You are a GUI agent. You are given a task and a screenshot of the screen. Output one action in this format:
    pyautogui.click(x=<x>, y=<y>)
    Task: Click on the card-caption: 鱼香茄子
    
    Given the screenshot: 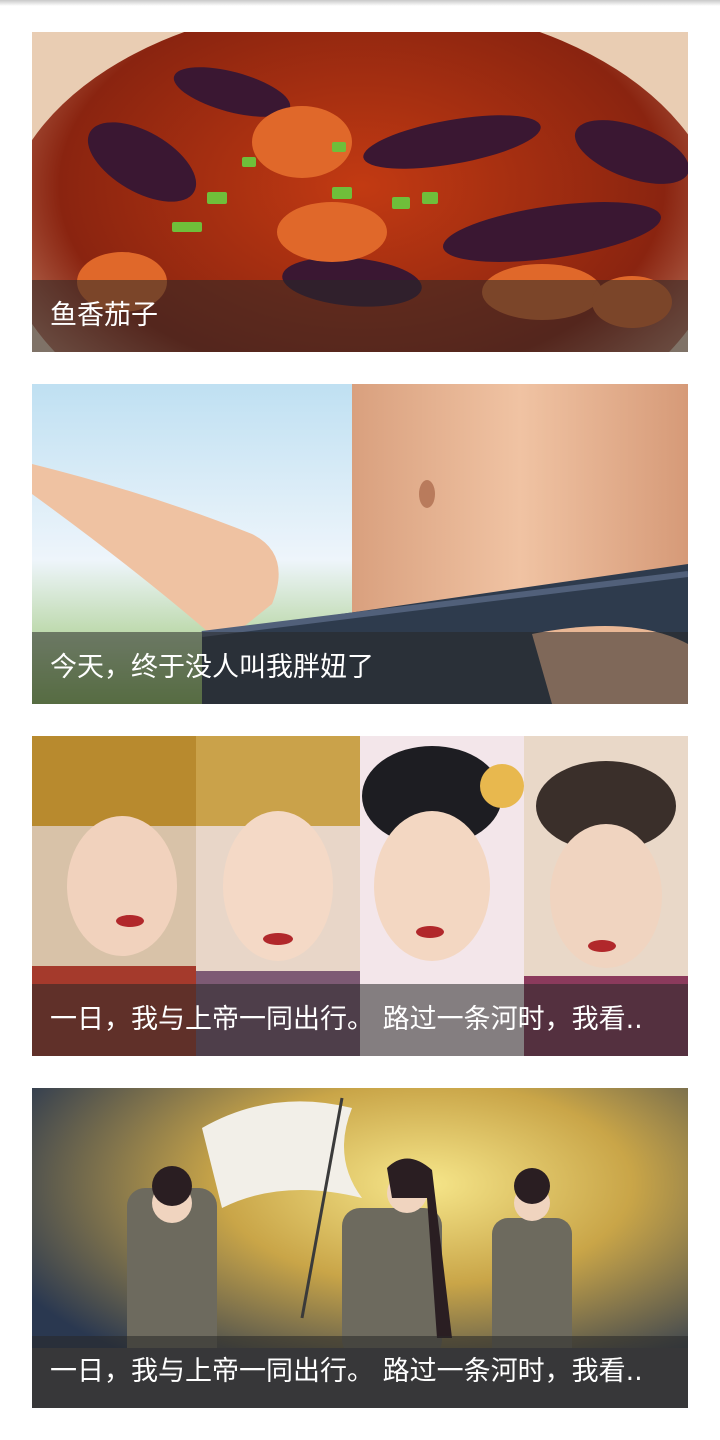 What is the action you would take?
    pyautogui.click(x=360, y=316)
    